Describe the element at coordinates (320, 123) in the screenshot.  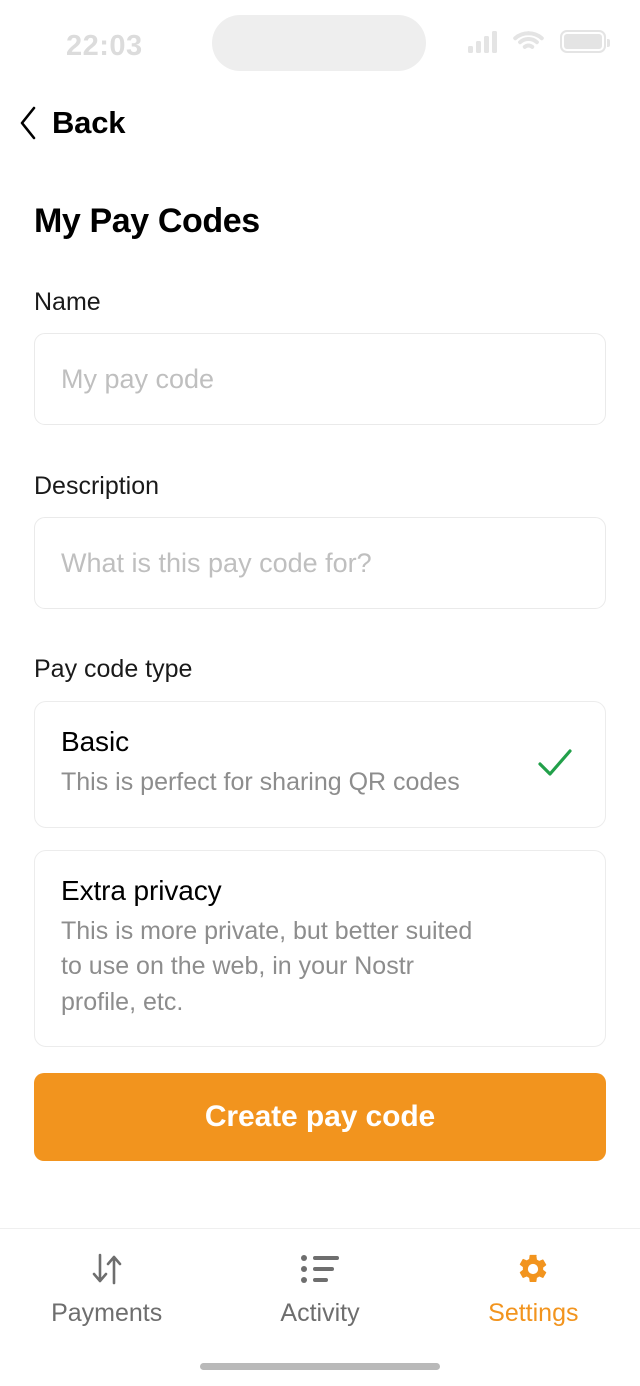
I see `back-button: Back` at that location.